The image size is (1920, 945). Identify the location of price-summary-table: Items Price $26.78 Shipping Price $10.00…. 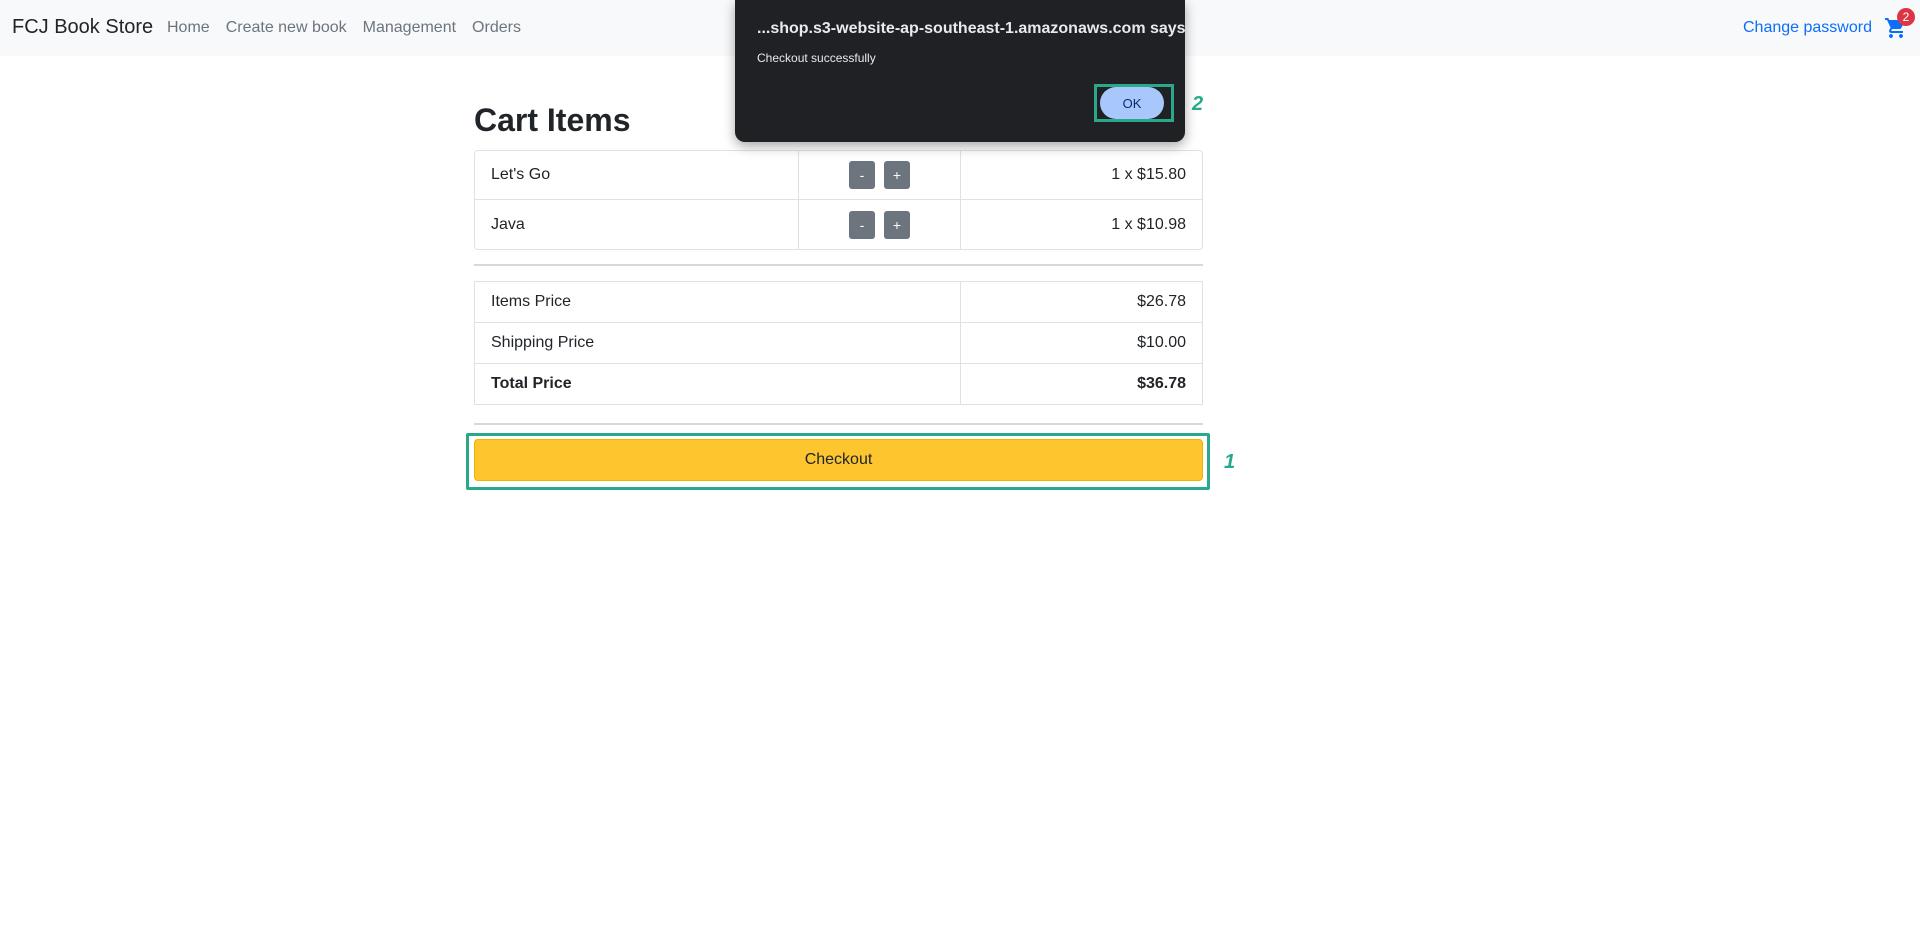
(838, 343).